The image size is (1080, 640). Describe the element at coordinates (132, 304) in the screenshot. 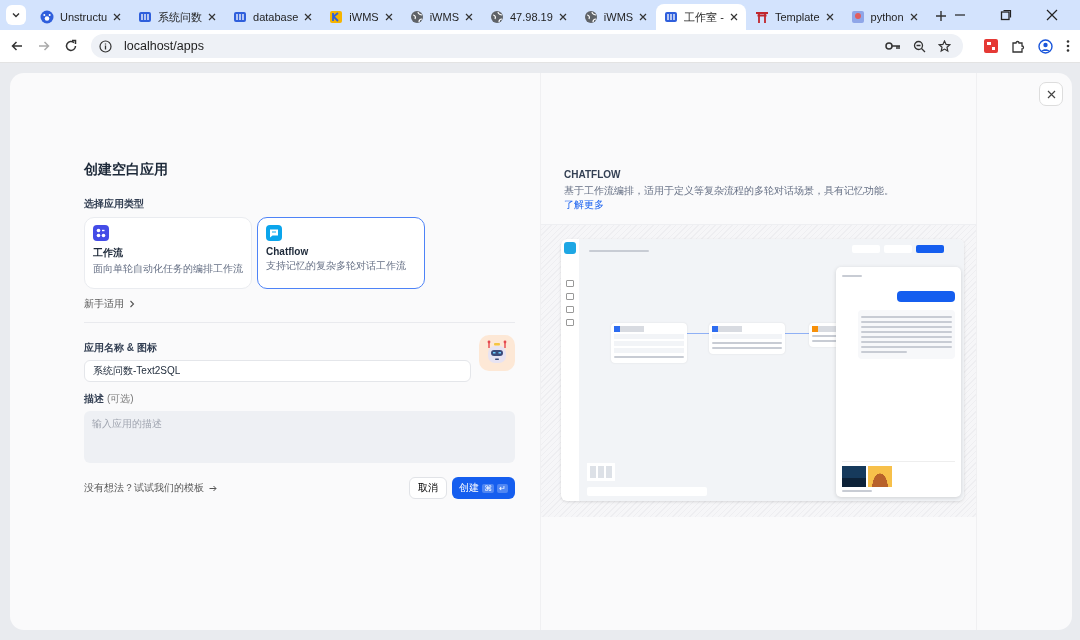

I see `chevron-right-icon` at that location.